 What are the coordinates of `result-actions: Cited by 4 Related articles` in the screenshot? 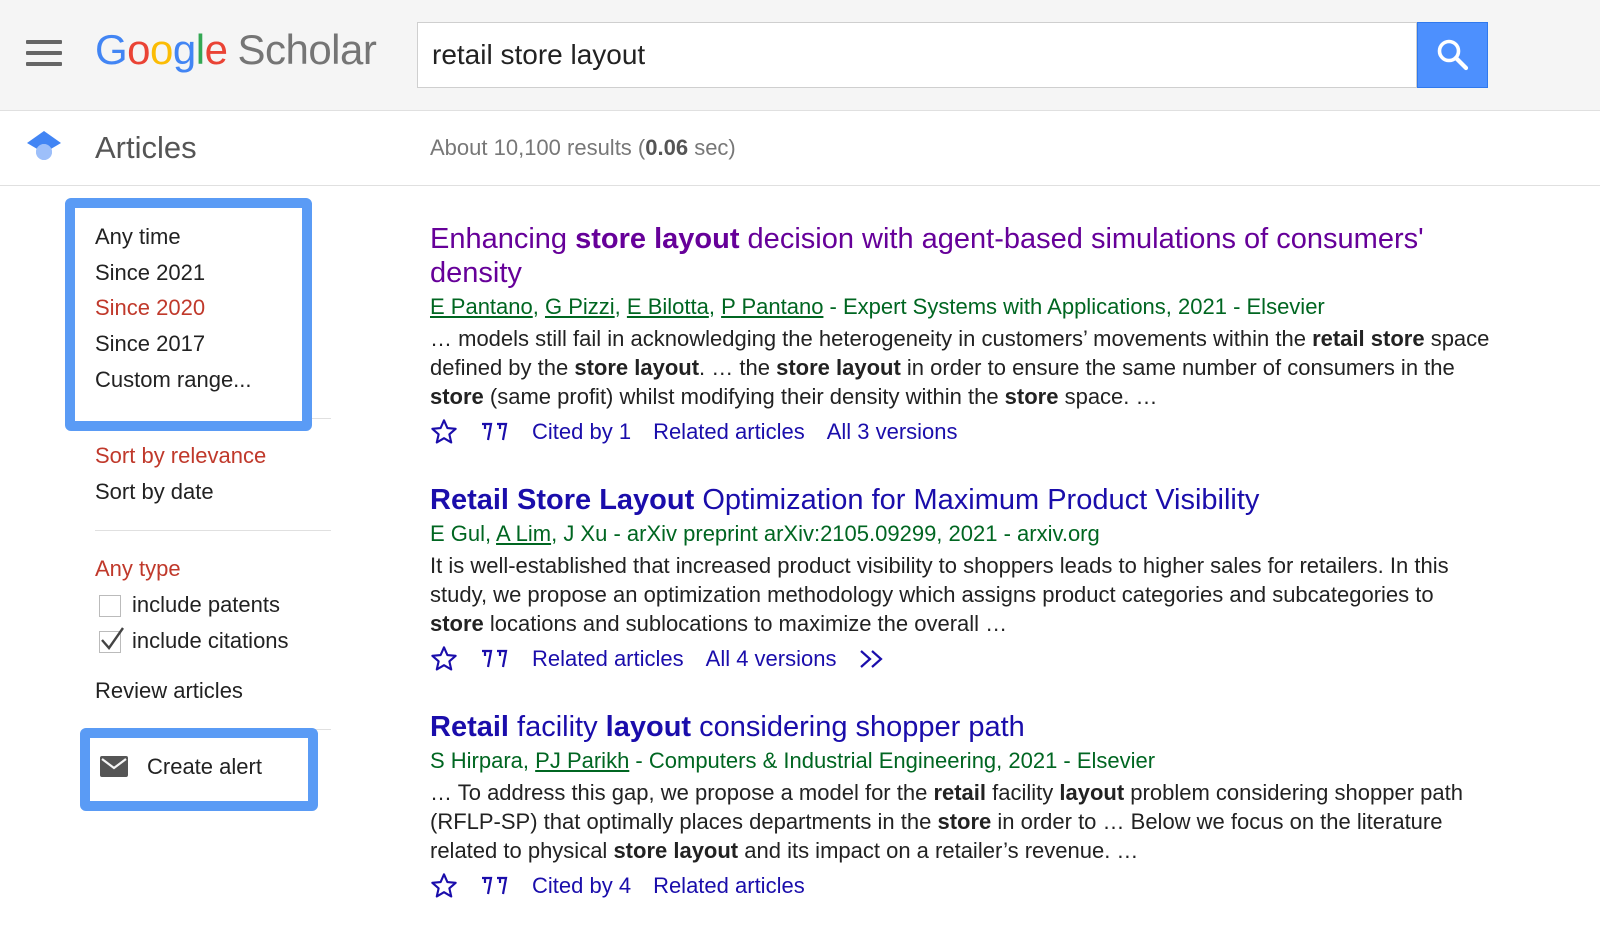 It's located at (960, 886).